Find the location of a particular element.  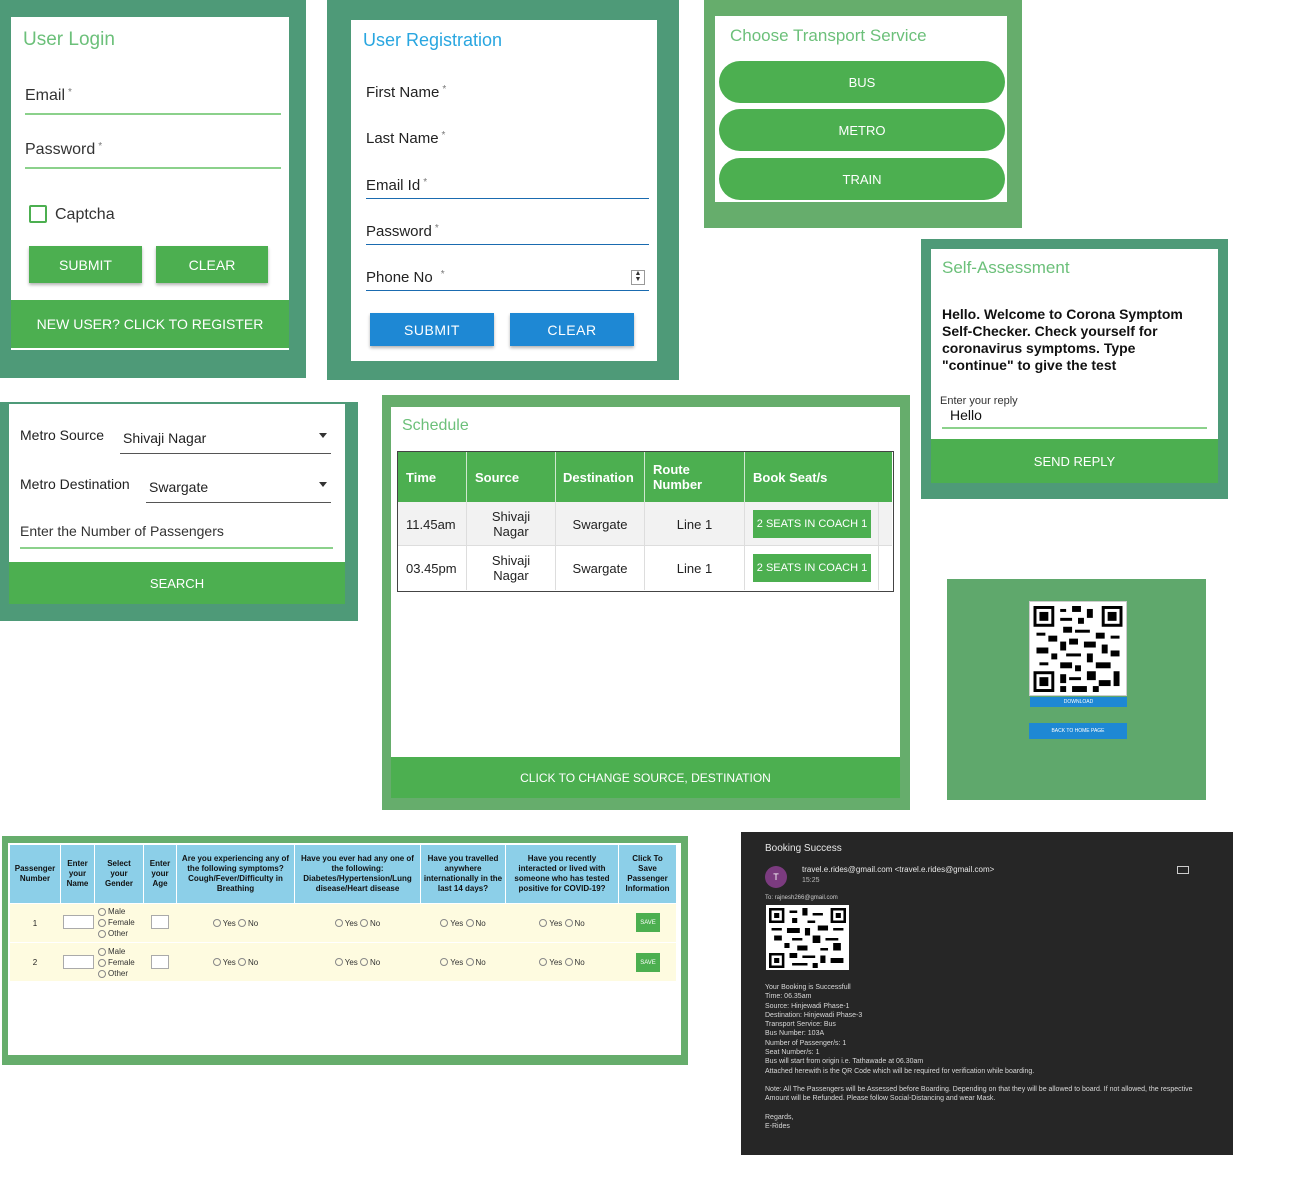

login-title: User Login is located at coordinates (69, 39).